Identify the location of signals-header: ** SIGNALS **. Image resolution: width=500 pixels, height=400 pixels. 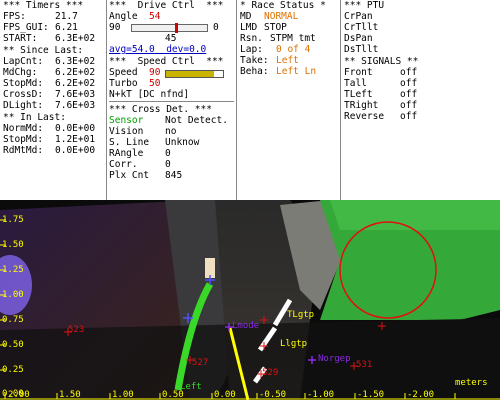
(381, 61).